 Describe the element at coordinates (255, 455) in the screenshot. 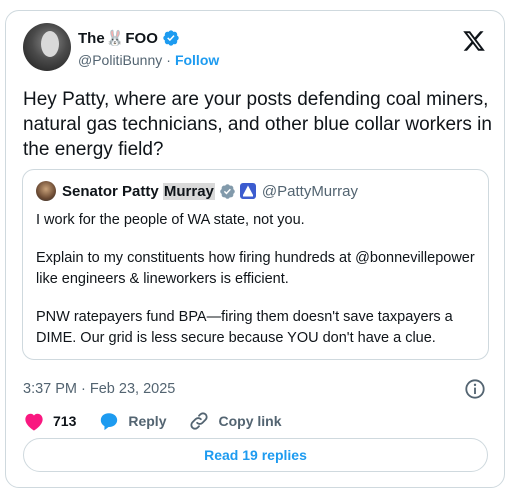

I see `read-replies-button: Read 19 replies` at that location.